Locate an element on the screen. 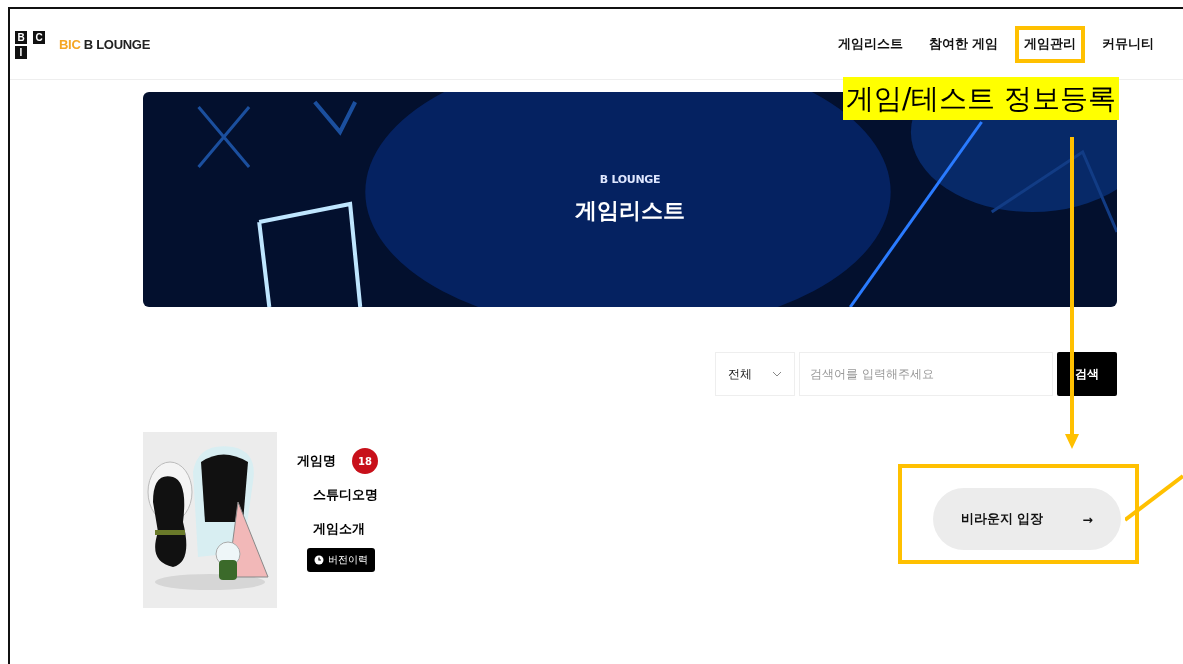 The height and width of the screenshot is (664, 1183). nav-link: 게임리스트 is located at coordinates (870, 44).